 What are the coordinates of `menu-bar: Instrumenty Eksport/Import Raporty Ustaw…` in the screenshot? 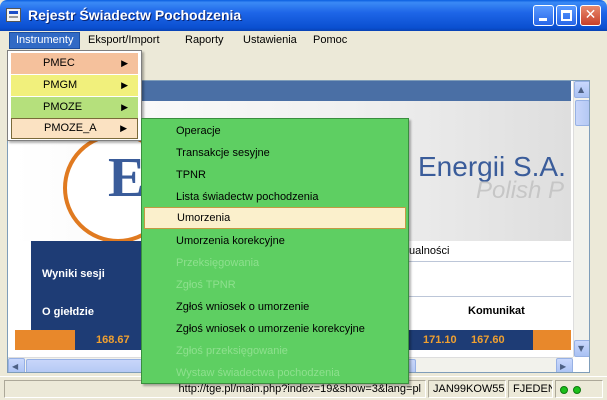 It's located at (303, 40).